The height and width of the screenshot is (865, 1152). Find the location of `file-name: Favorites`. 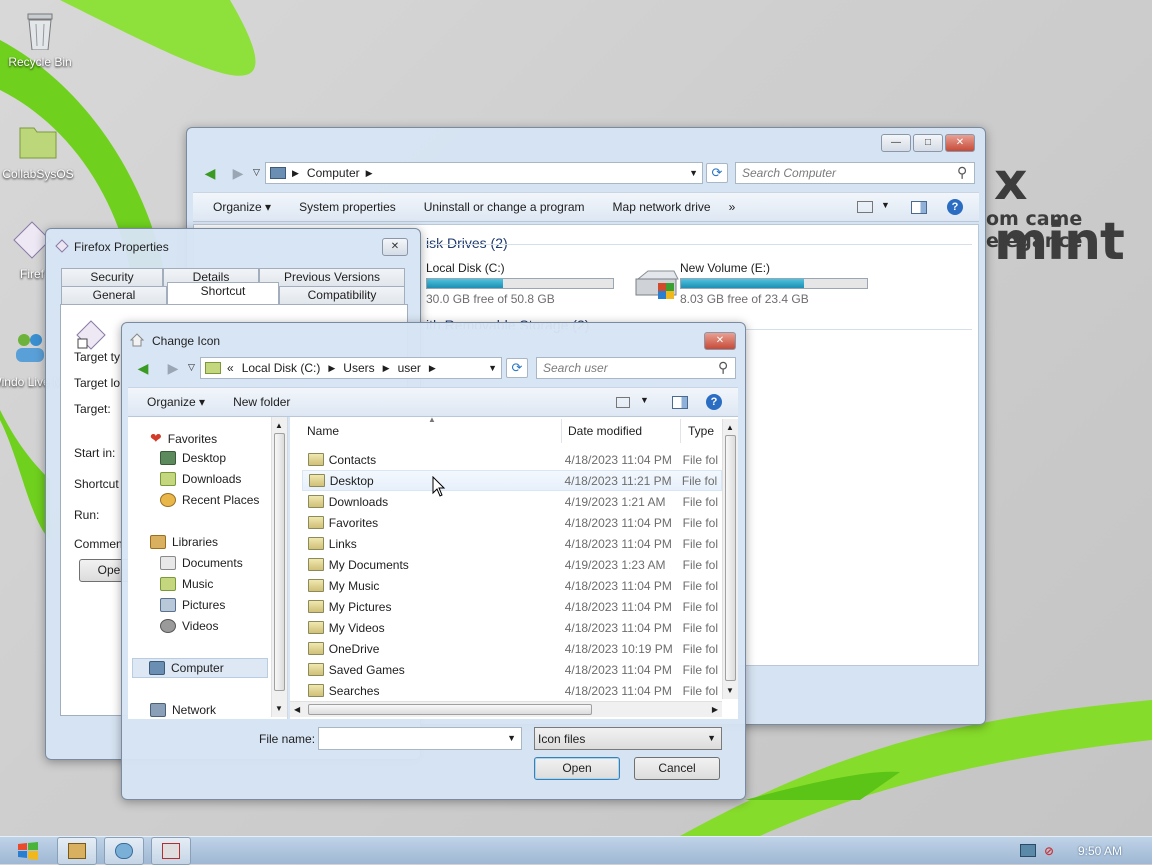

file-name: Favorites is located at coordinates (353, 522).